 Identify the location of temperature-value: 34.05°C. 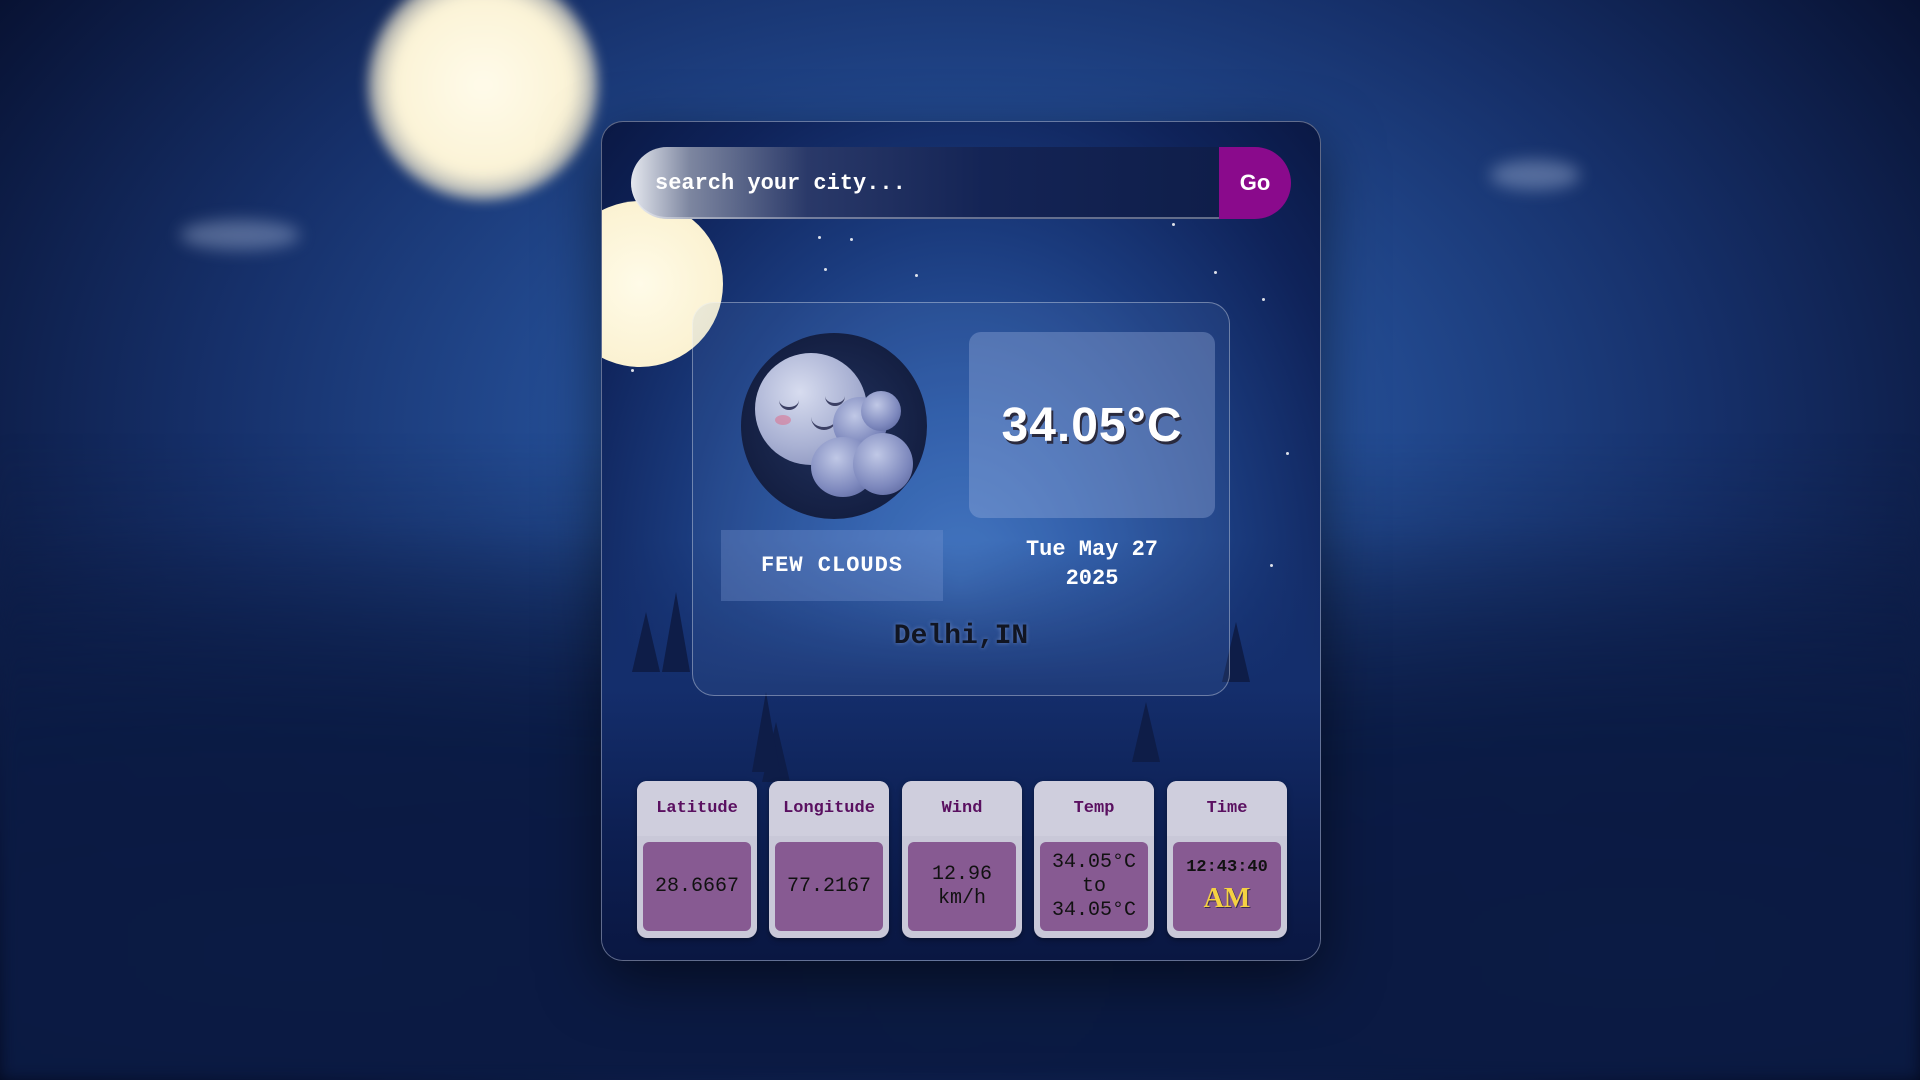
(1092, 425).